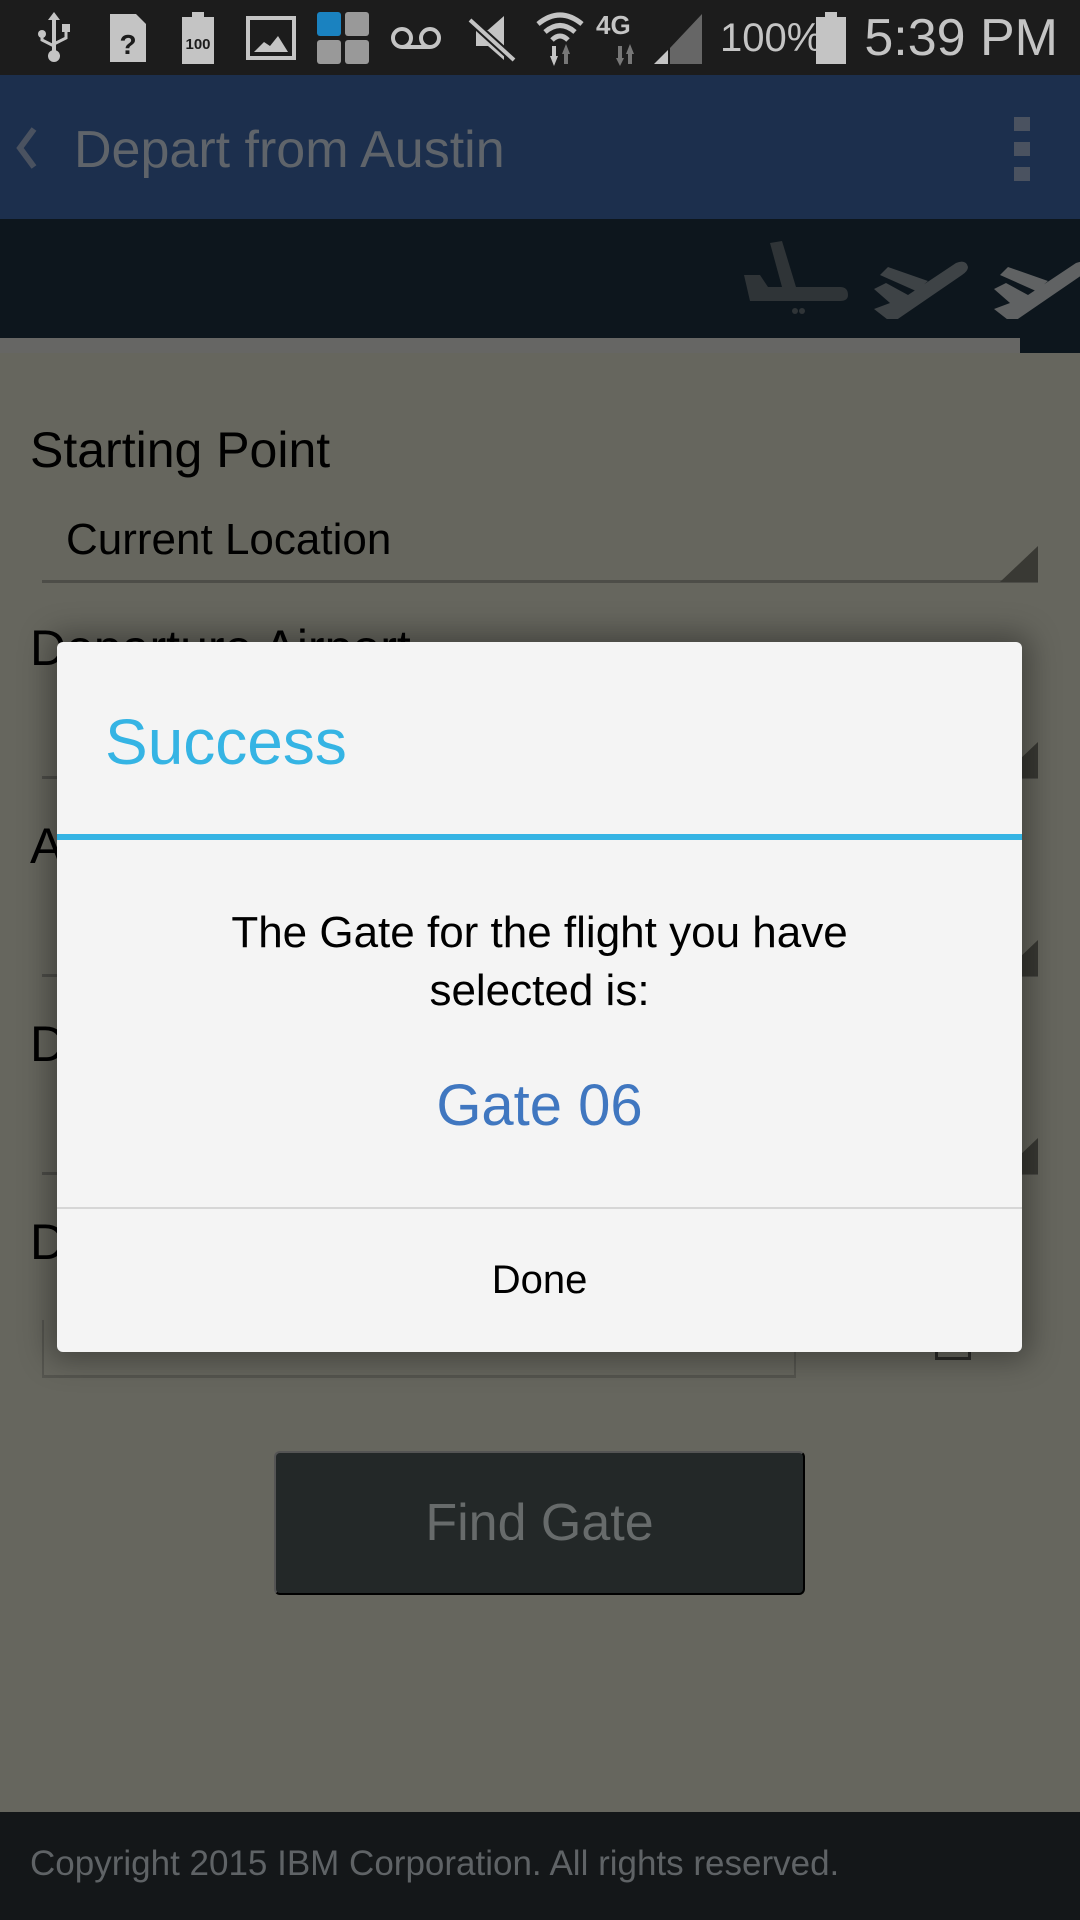 The image size is (1080, 1920). I want to click on status-bar: ? 100 4G 100% 5:39 PM, so click(540, 37).